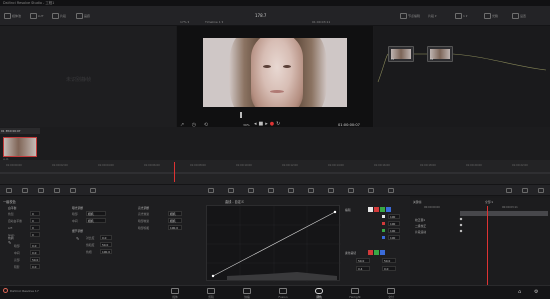 This screenshot has height=299, width=550. What do you see at coordinates (291, 190) in the screenshot?
I see `tracker-icon` at bounding box center [291, 190].